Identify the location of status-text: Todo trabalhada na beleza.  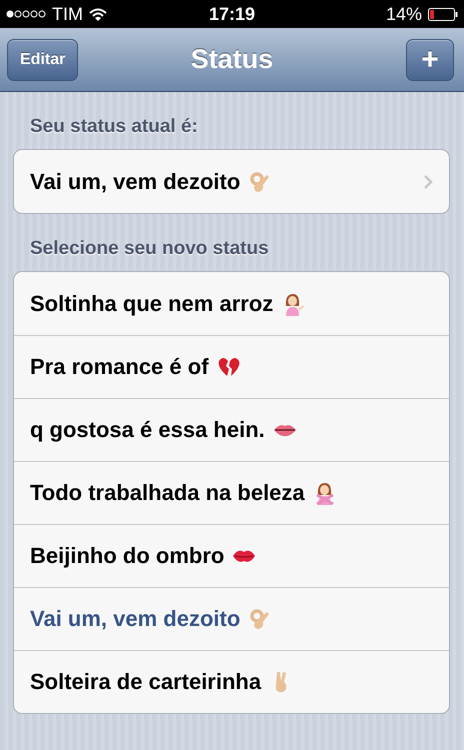
(167, 493).